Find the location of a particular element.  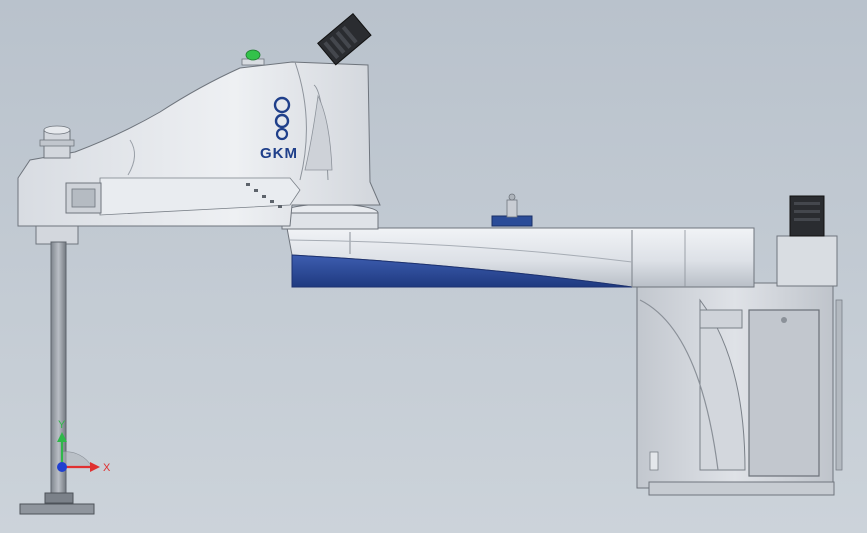

brand-logo-text: GKM is located at coordinates (279, 153).